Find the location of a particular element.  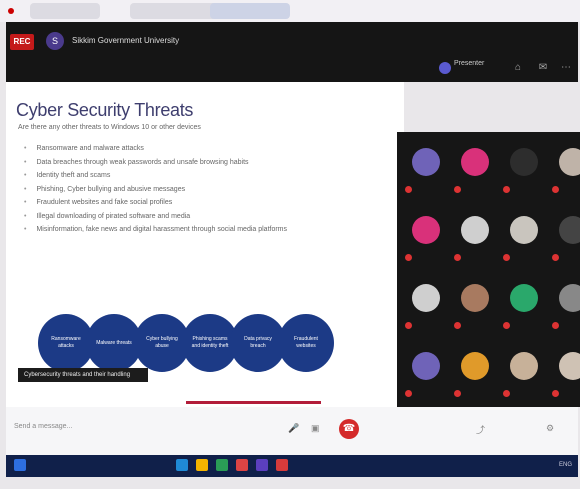

end-call-button: ☎ is located at coordinates (349, 429).